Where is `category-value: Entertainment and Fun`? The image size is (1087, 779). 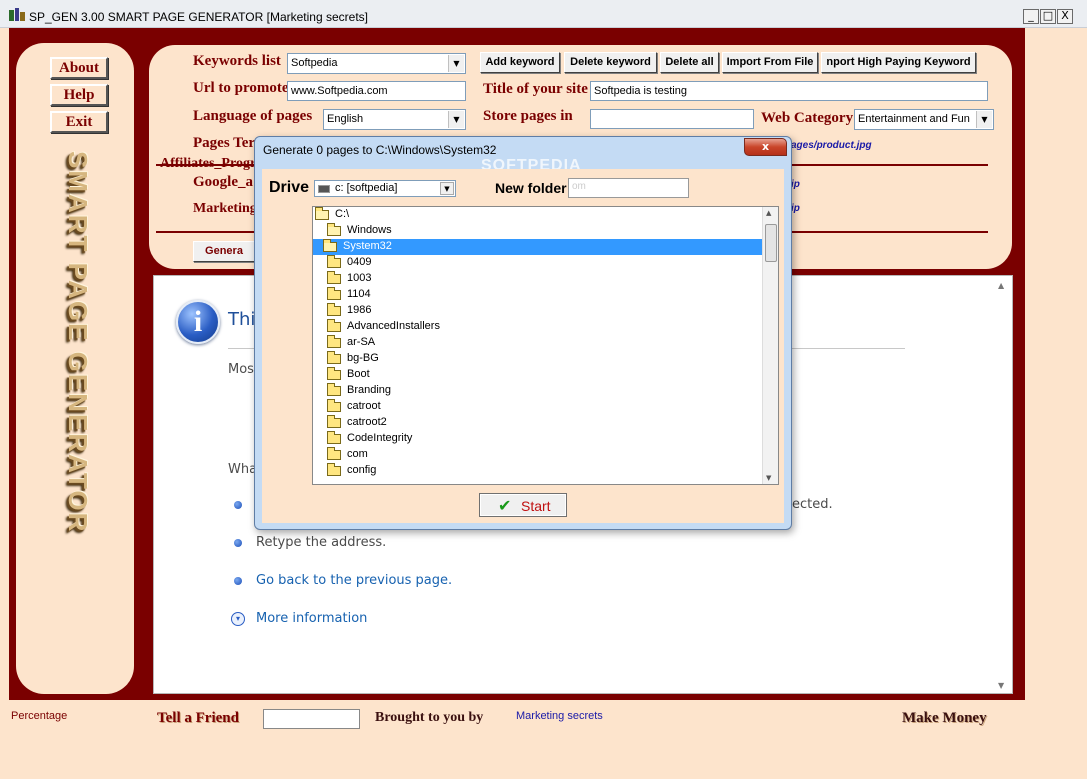 category-value: Entertainment and Fun is located at coordinates (914, 119).